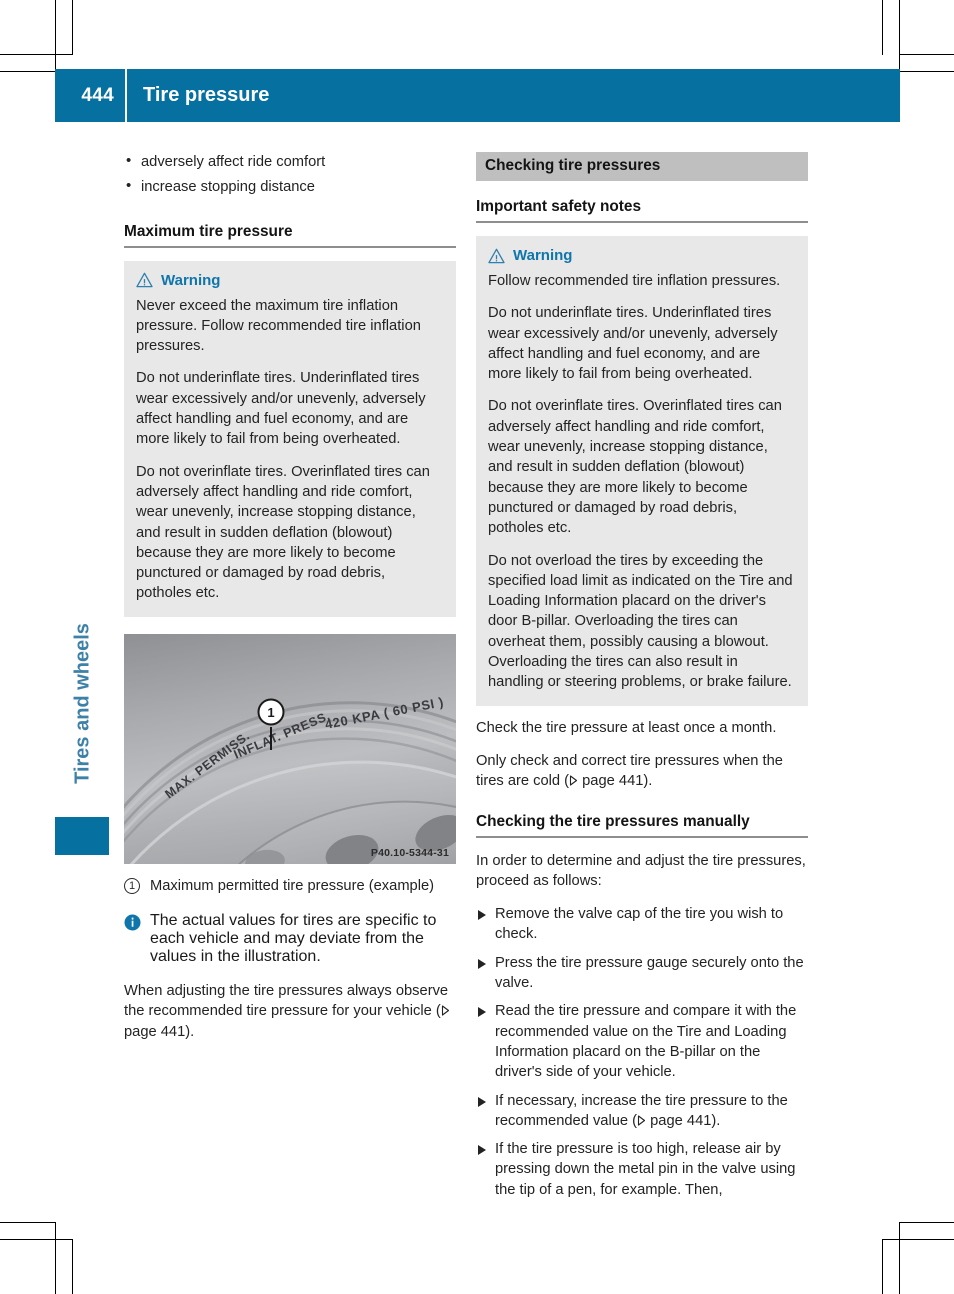 The width and height of the screenshot is (954, 1294). I want to click on info-circle-icon, so click(132, 922).